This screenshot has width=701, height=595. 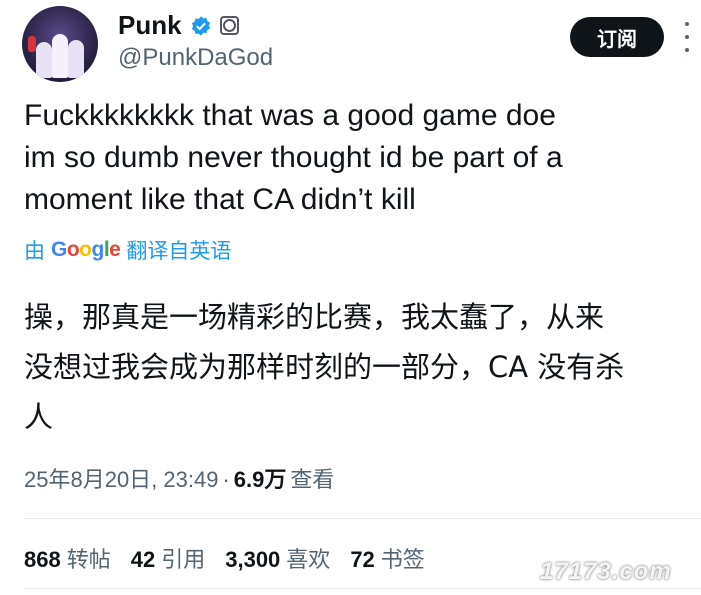 What do you see at coordinates (200, 25) in the screenshot?
I see `verified-badge-icon` at bounding box center [200, 25].